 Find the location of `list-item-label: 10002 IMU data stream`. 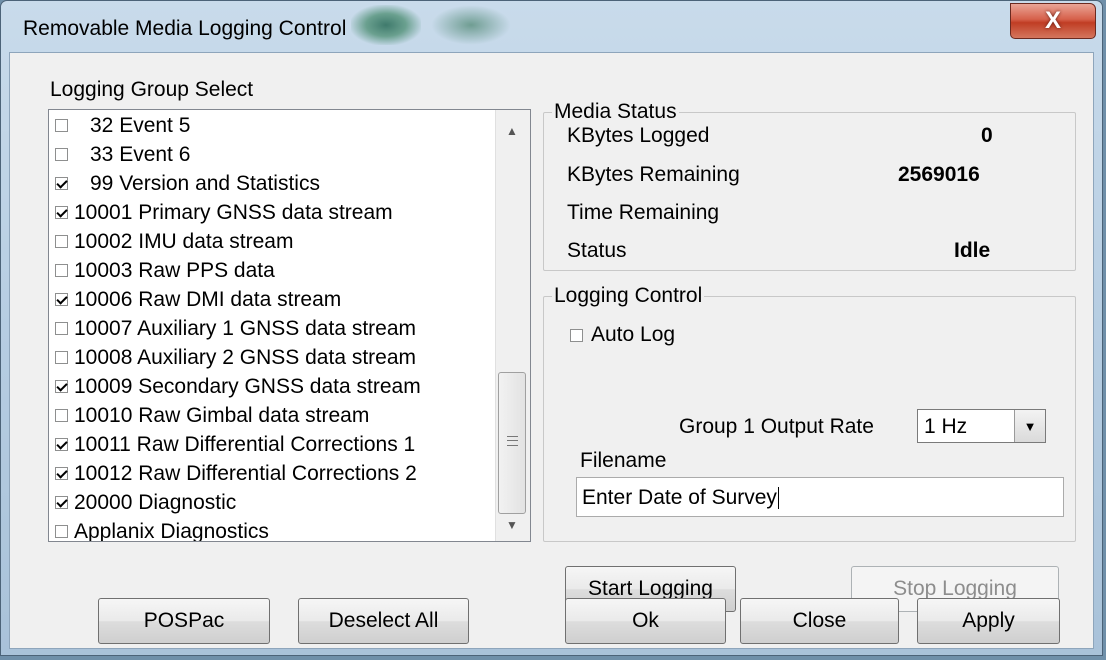

list-item-label: 10002 IMU data stream is located at coordinates (184, 241).